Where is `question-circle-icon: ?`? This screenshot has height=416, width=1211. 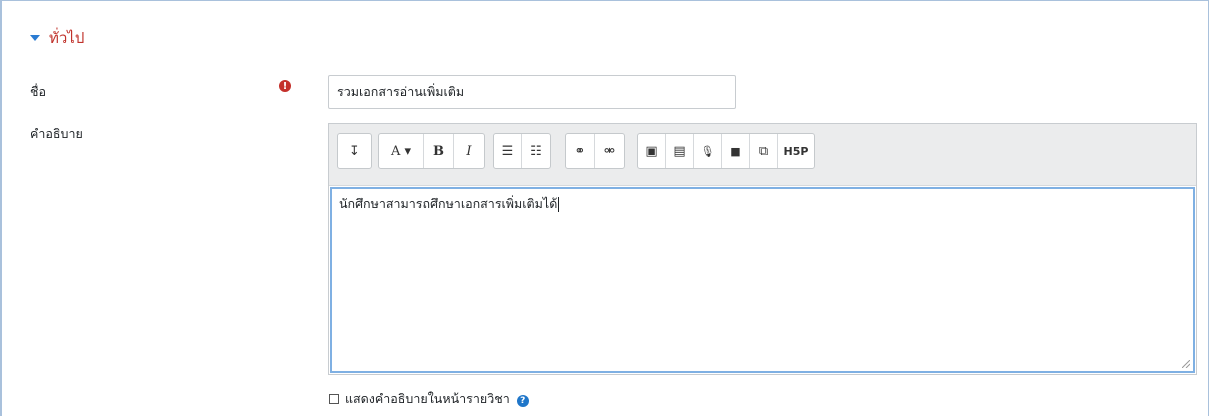 question-circle-icon: ? is located at coordinates (522, 400).